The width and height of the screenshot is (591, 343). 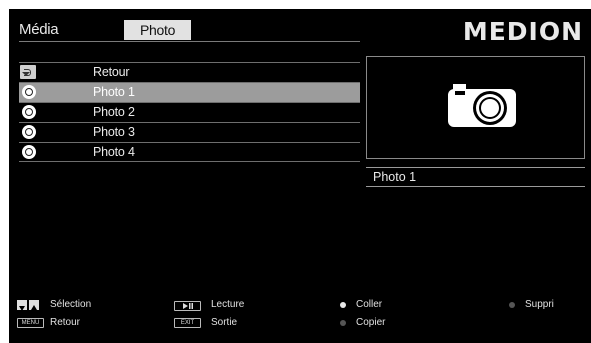 I want to click on list-item-label: Photo 4, so click(x=114, y=152).